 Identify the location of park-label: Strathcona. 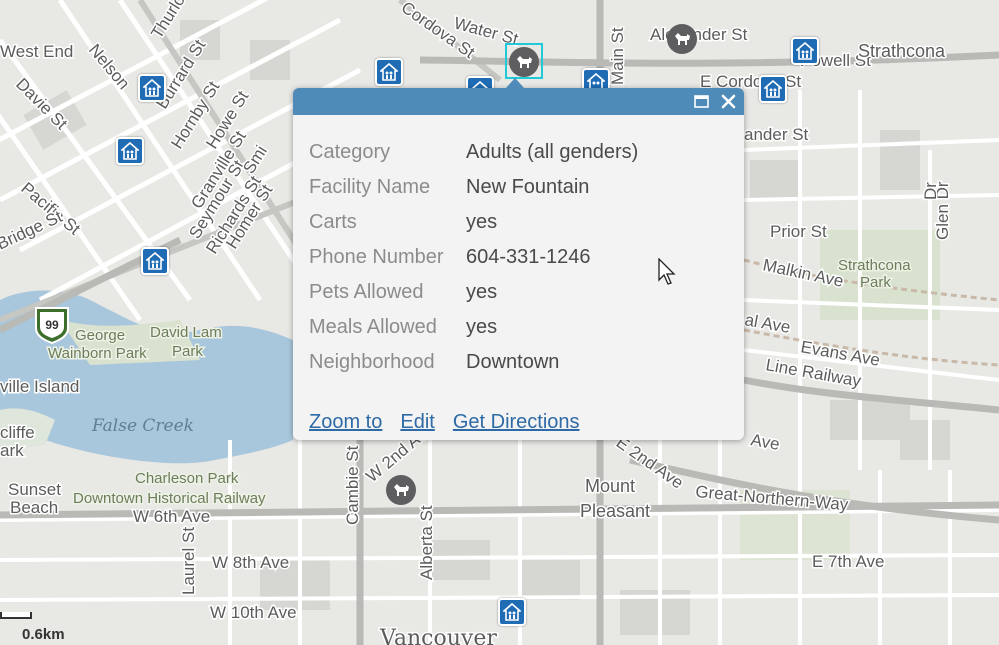
(874, 265).